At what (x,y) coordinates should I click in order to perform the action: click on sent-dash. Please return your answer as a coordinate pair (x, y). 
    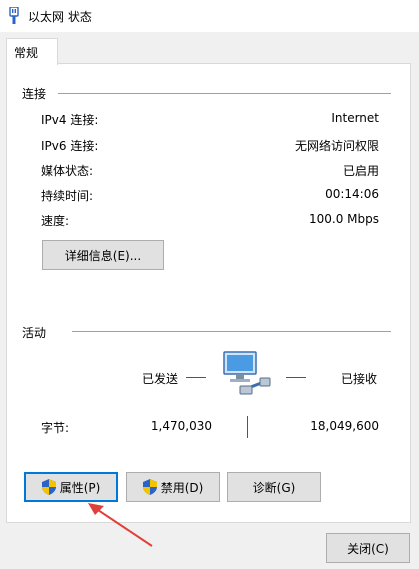
    Looking at the image, I should click on (196, 377).